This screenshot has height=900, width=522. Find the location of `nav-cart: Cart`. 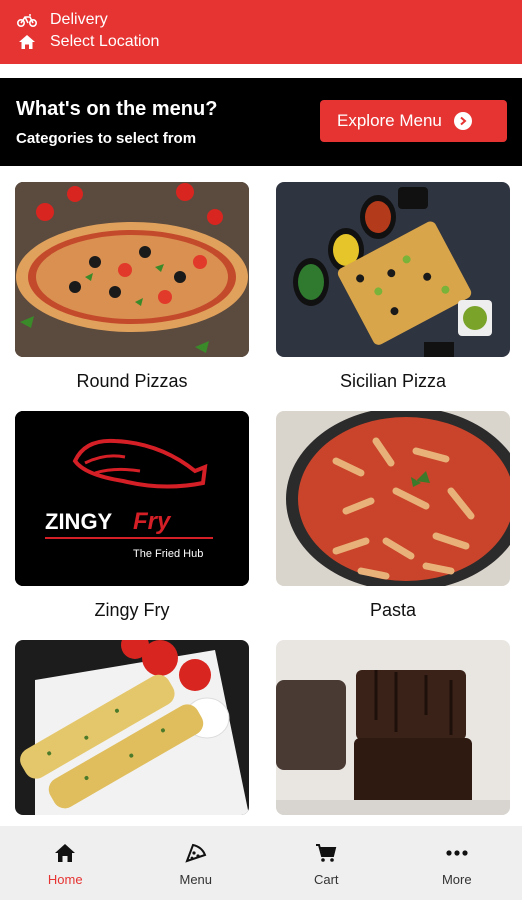

nav-cart: Cart is located at coordinates (326, 863).